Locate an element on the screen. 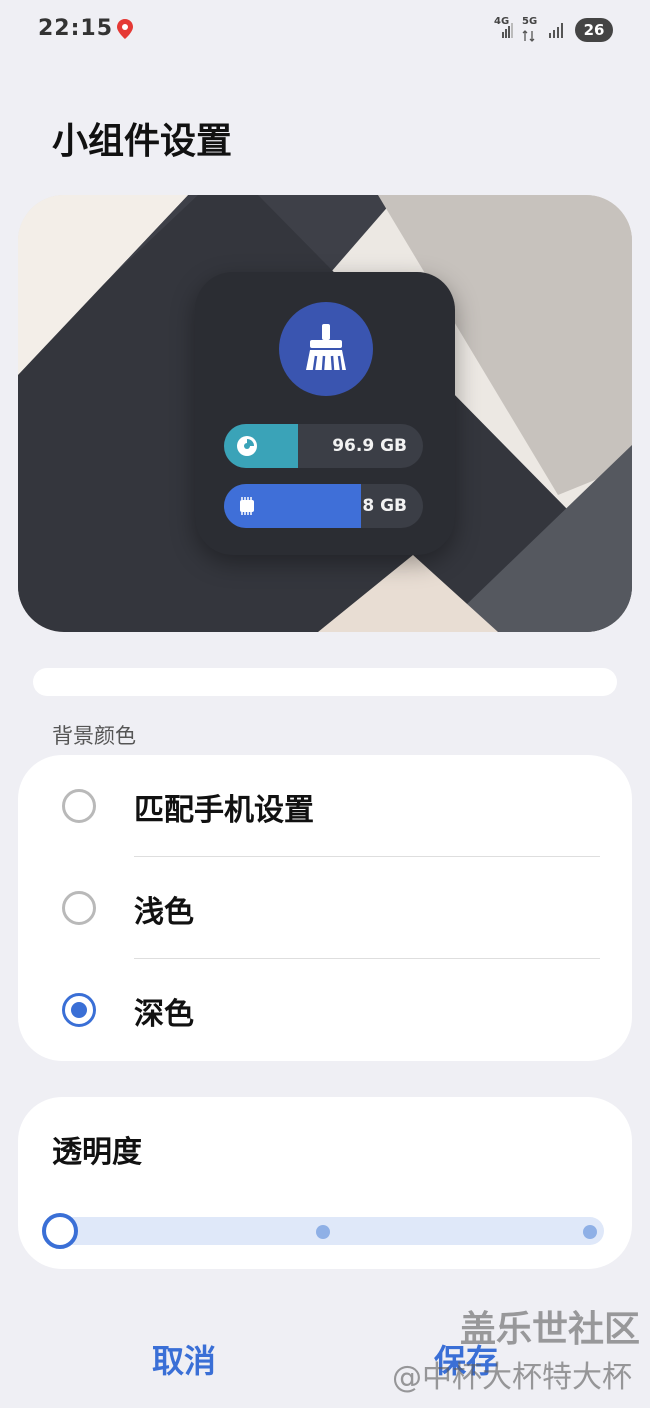 The height and width of the screenshot is (1408, 650). transparency-title: 透明度 is located at coordinates (97, 1152).